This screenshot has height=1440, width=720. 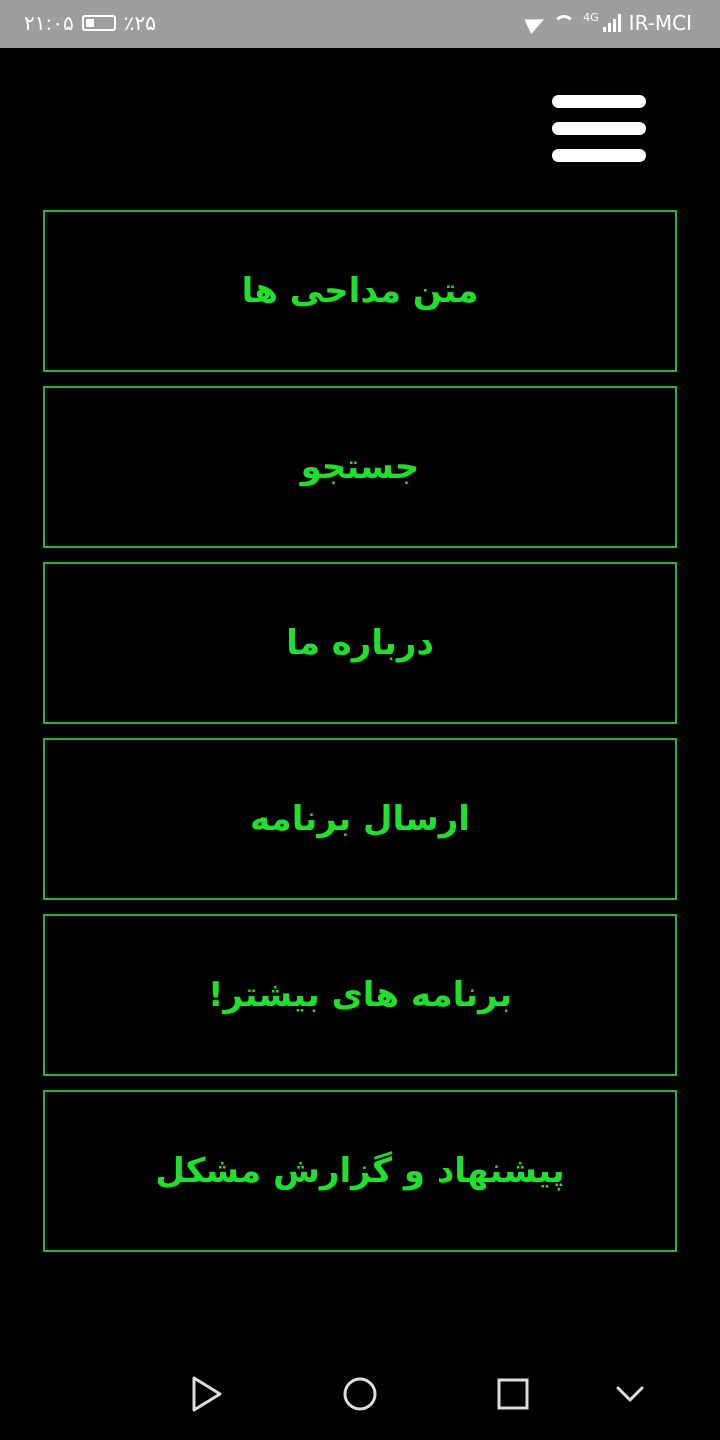 I want to click on menu-item-label: پیشنهاد و گزارش مشکل, so click(x=360, y=1171).